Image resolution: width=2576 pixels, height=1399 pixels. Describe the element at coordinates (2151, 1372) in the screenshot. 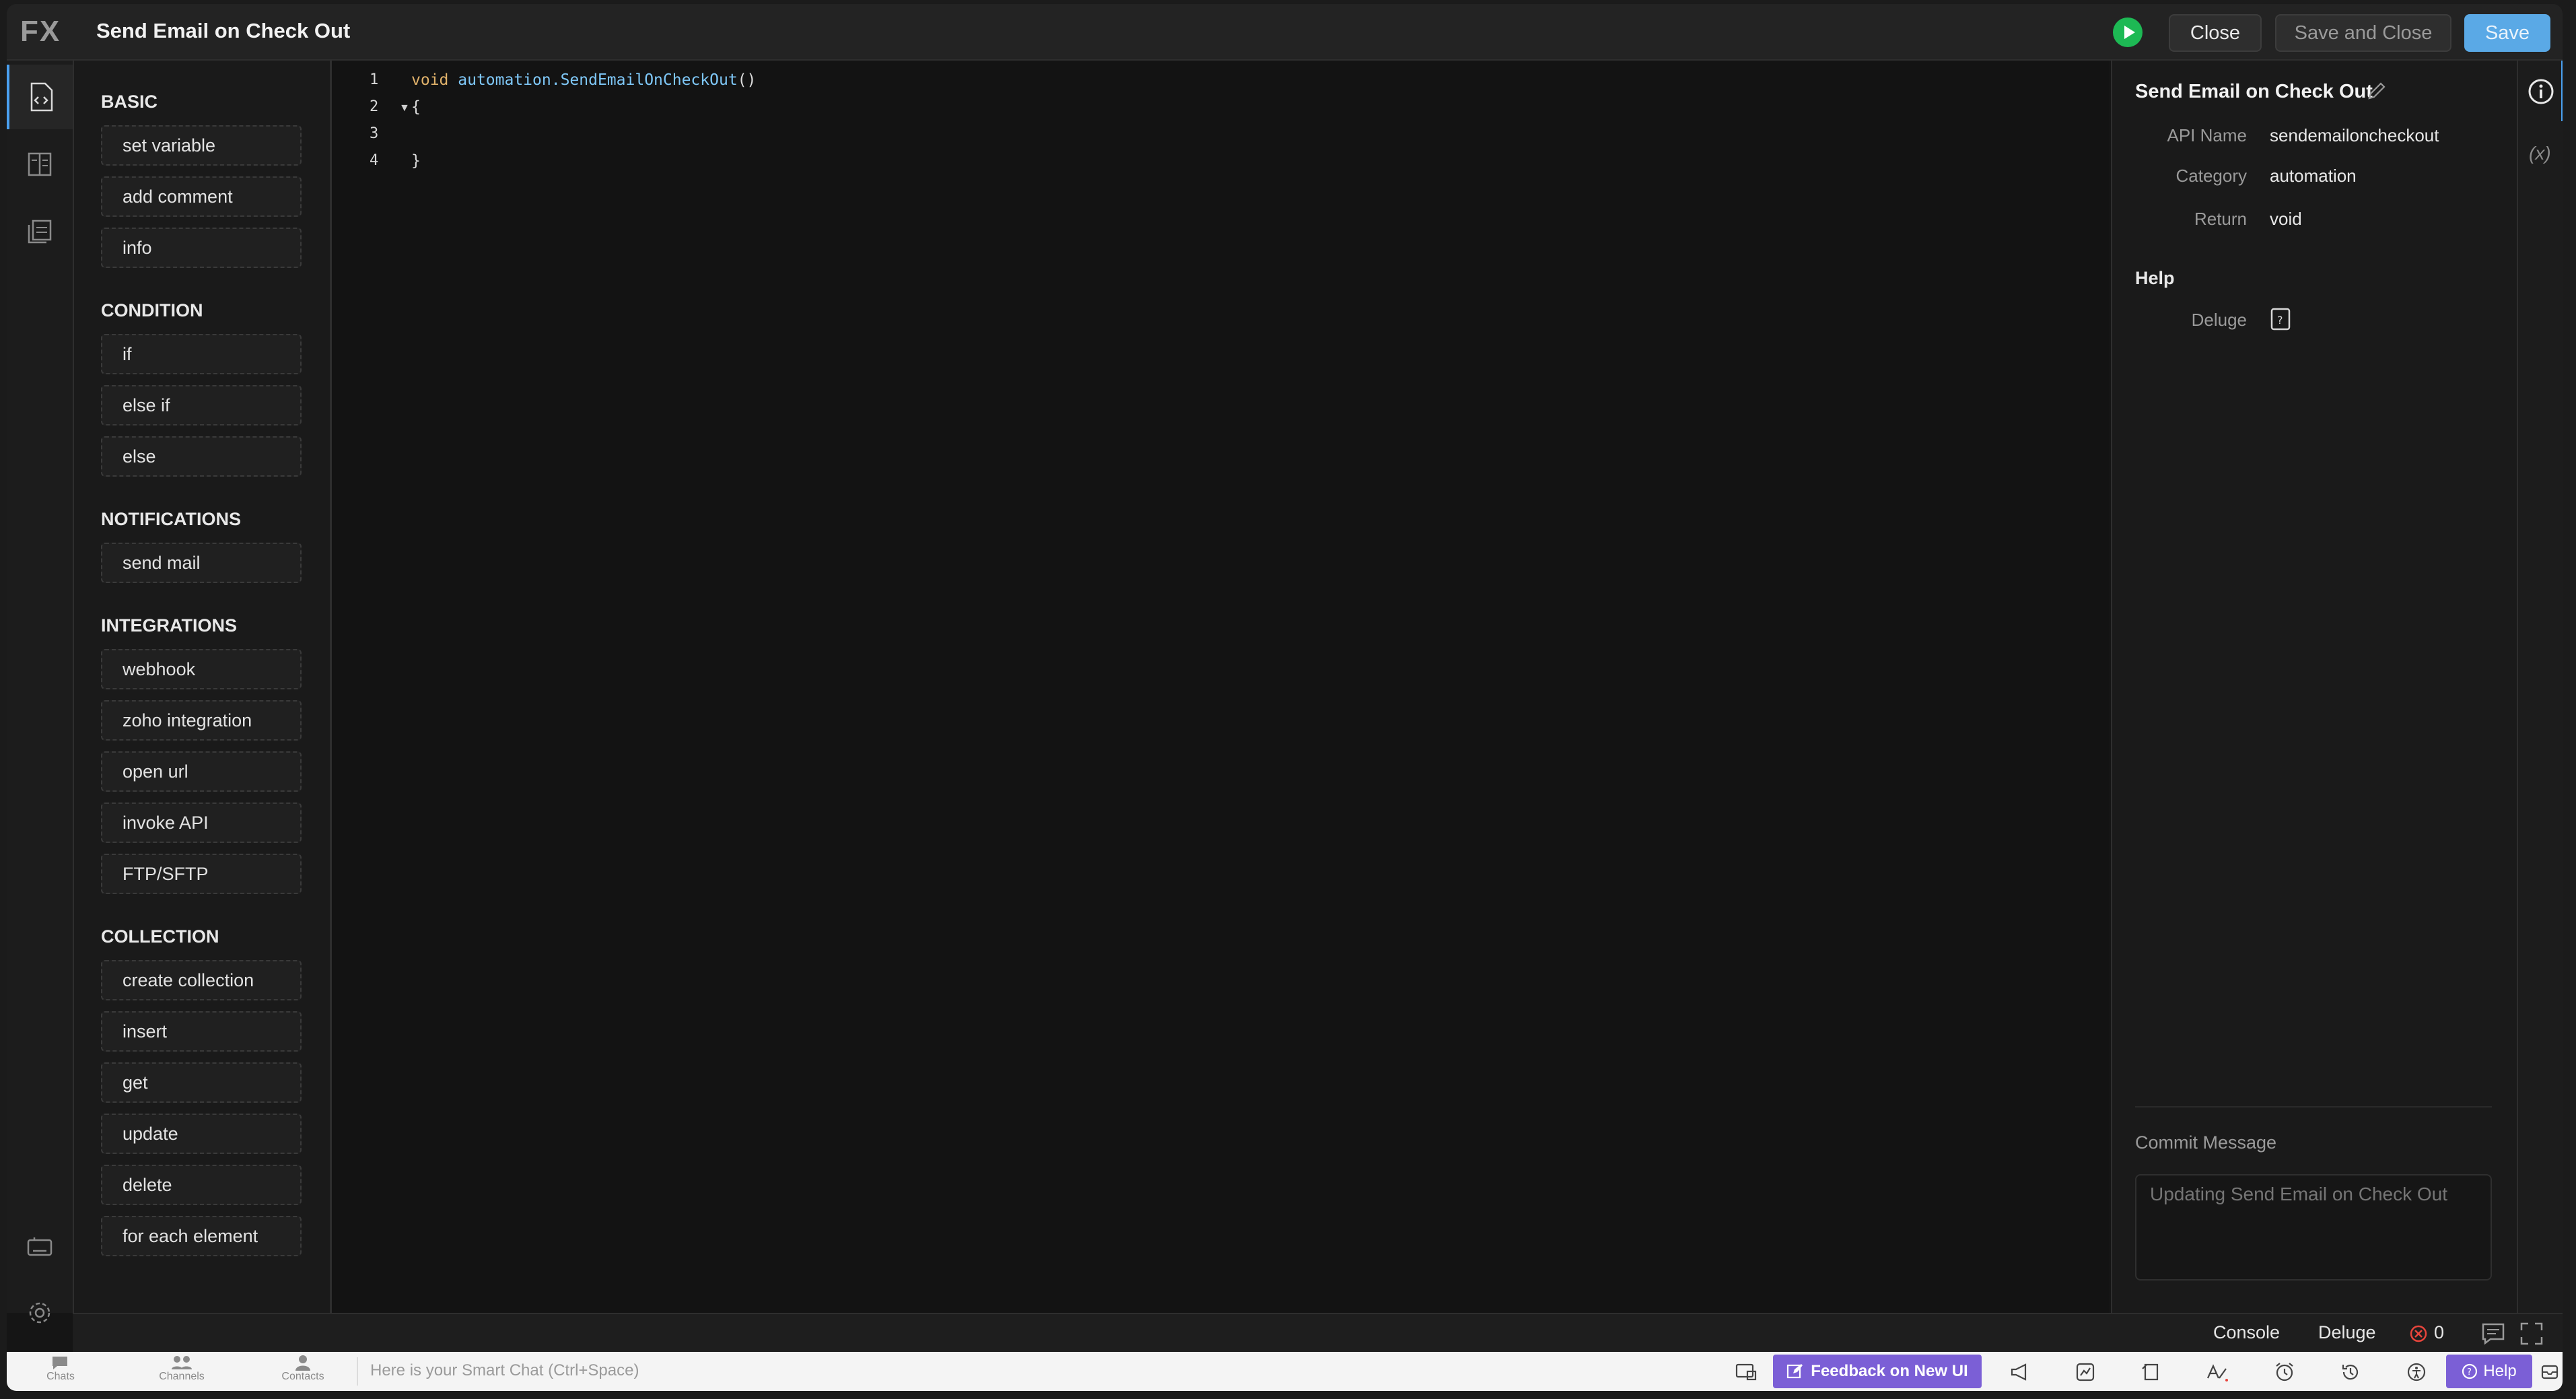

I see `notes-icon` at that location.